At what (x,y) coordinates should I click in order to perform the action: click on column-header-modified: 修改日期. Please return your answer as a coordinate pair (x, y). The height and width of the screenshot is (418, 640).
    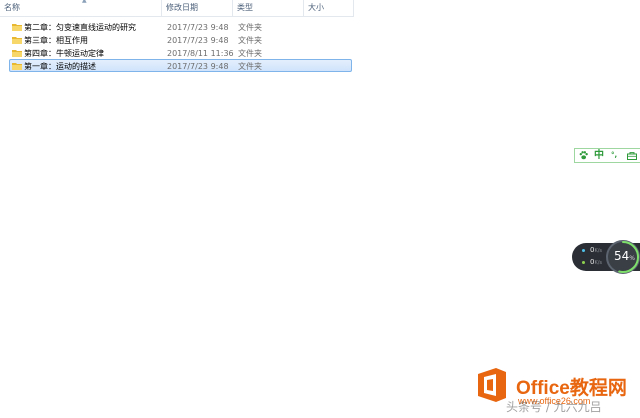
    Looking at the image, I should click on (197, 8).